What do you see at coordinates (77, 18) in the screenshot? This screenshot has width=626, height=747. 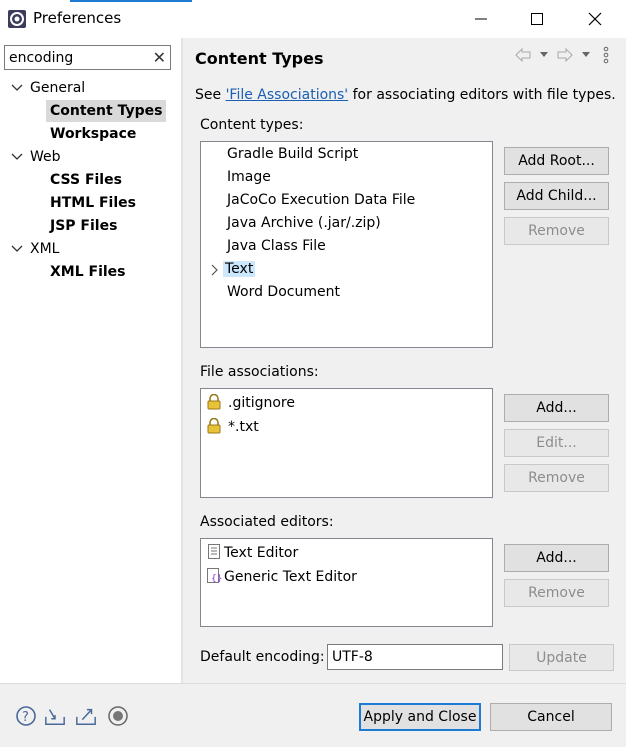 I see `window-title: Preferences` at bounding box center [77, 18].